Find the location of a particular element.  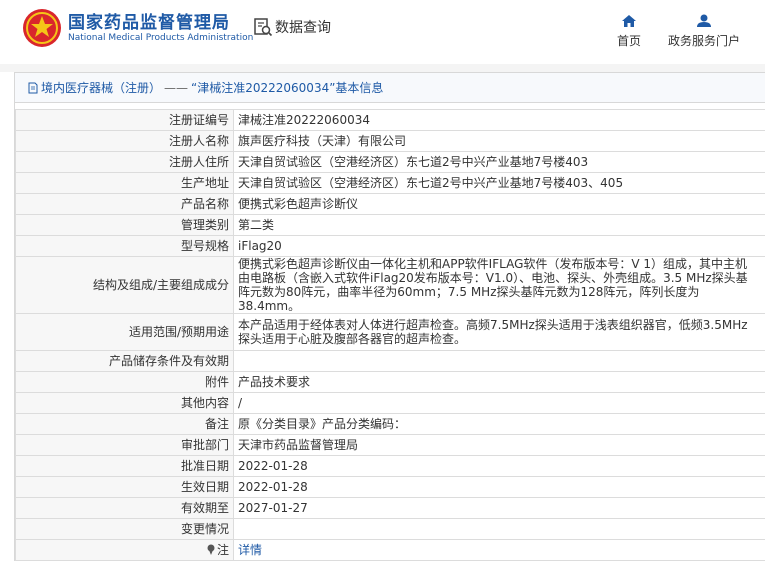

field-label: 其他内容 is located at coordinates (125, 403).